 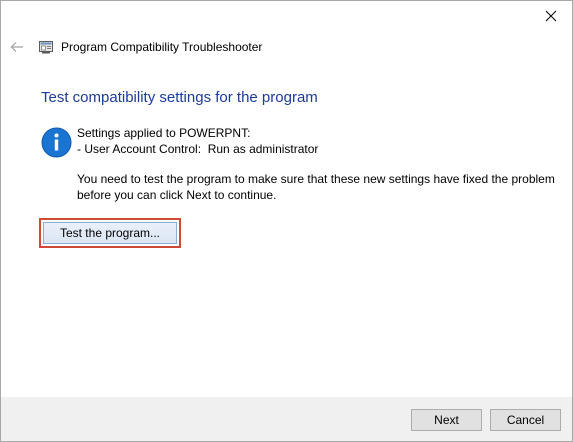 I want to click on instruction-text-line2: before you can click Next to continue., so click(x=177, y=195).